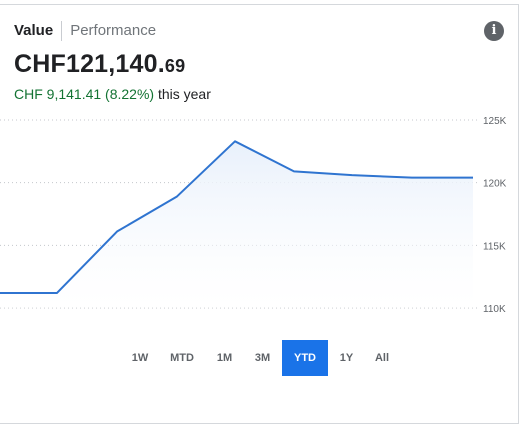 The width and height of the screenshot is (521, 426). What do you see at coordinates (346, 358) in the screenshot?
I see `range-button-1y: 1Y` at bounding box center [346, 358].